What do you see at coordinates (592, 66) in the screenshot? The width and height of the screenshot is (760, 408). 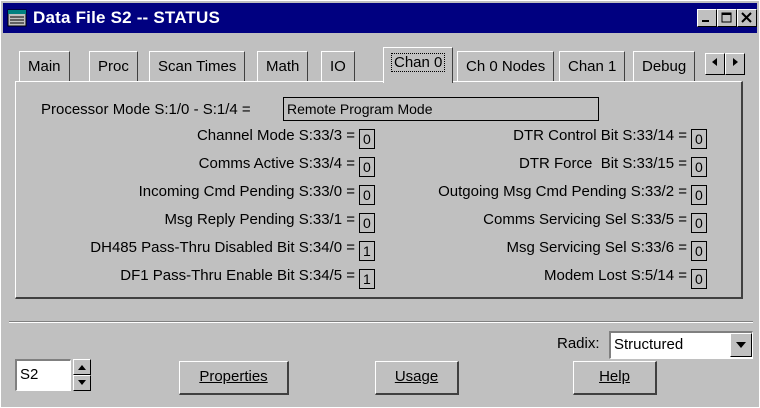 I see `tab-chan-1: Chan 1` at bounding box center [592, 66].